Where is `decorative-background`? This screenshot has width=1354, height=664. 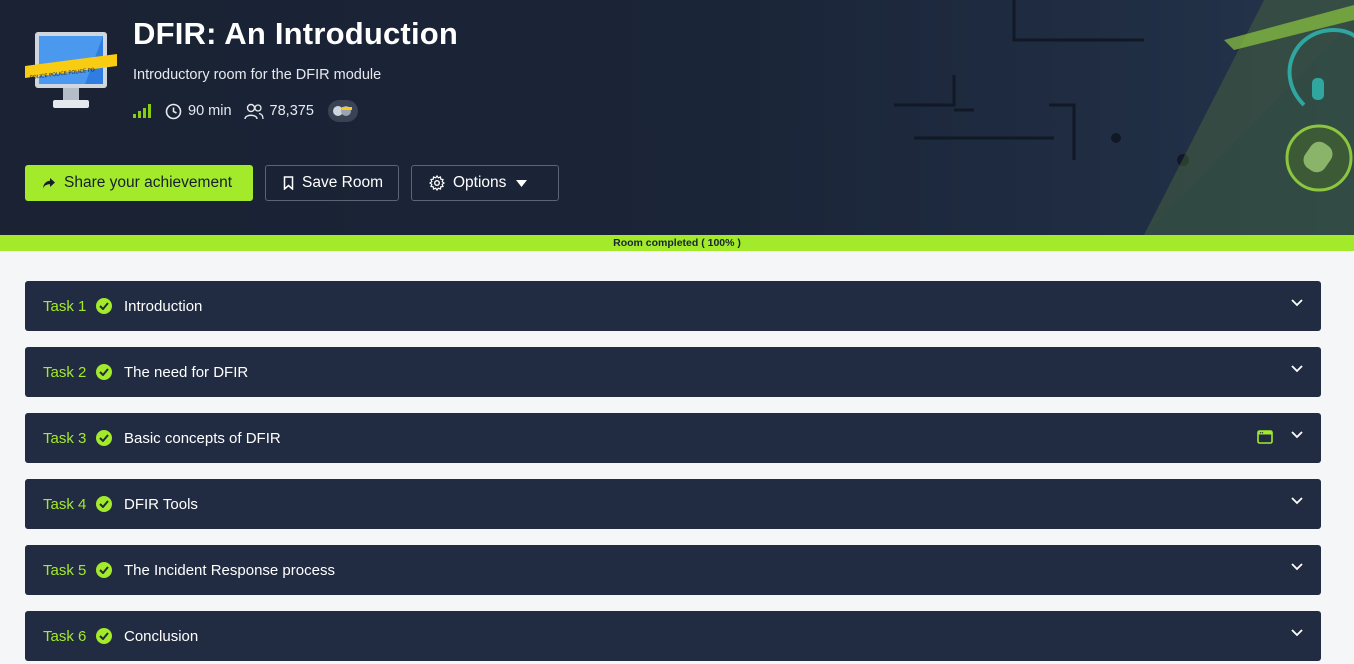 decorative-background is located at coordinates (1124, 117).